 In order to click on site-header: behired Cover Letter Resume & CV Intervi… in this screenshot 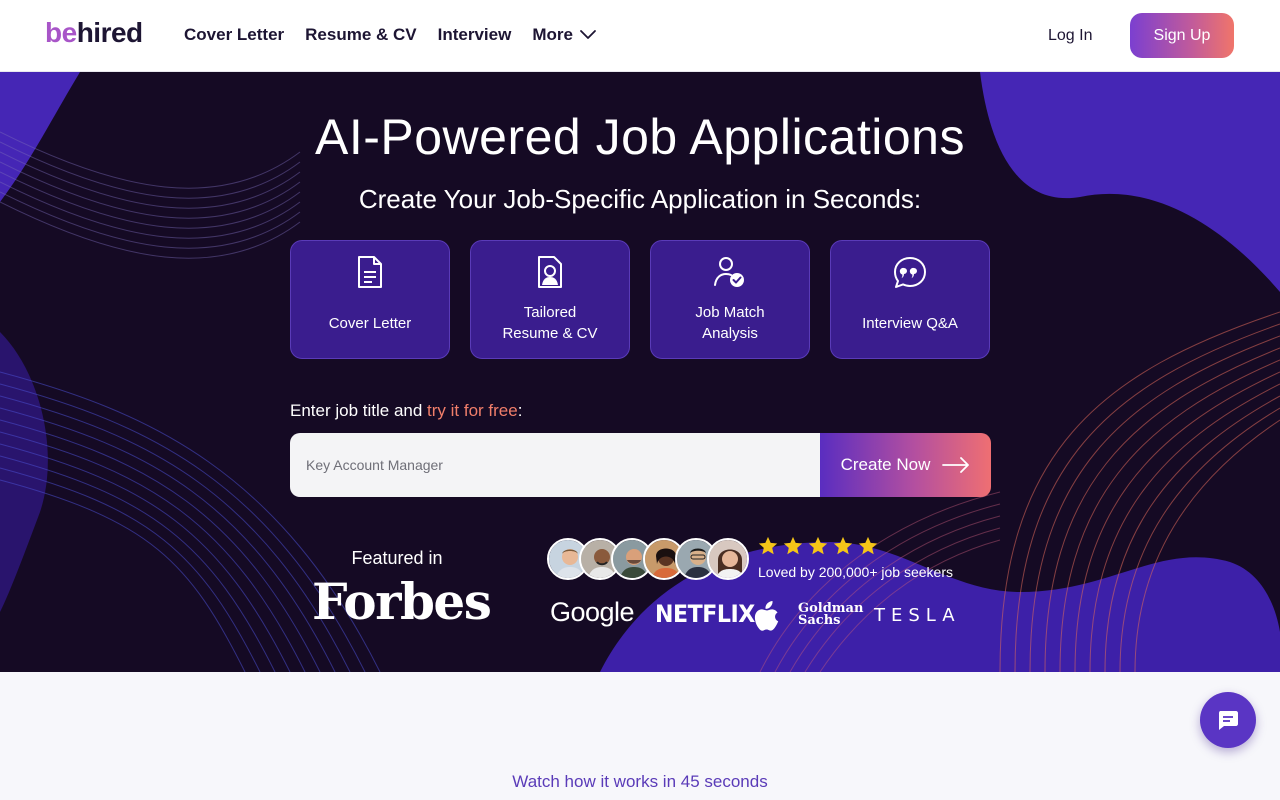, I will do `click(640, 36)`.